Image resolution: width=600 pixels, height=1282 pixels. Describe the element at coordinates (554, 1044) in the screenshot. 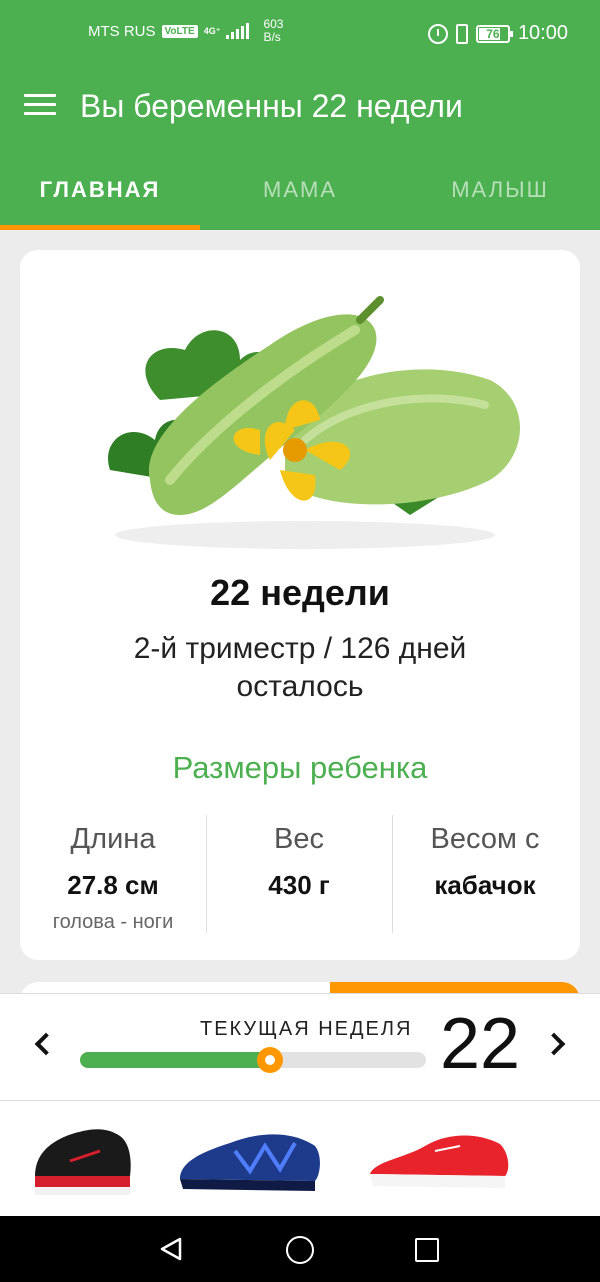

I see `chevron-right-icon` at that location.